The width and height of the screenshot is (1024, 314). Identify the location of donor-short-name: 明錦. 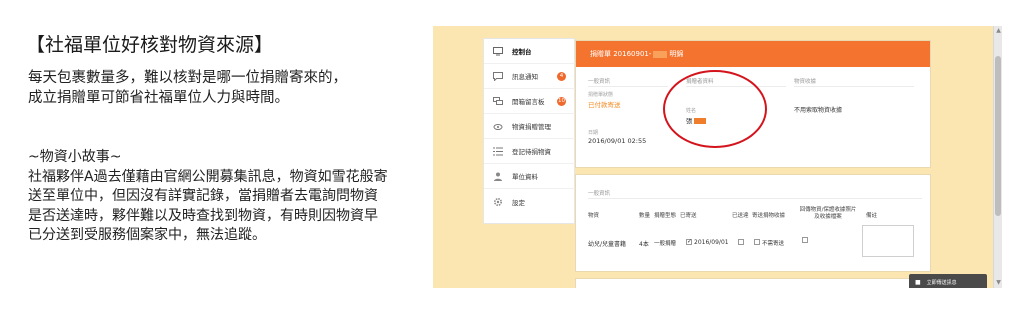
(676, 54).